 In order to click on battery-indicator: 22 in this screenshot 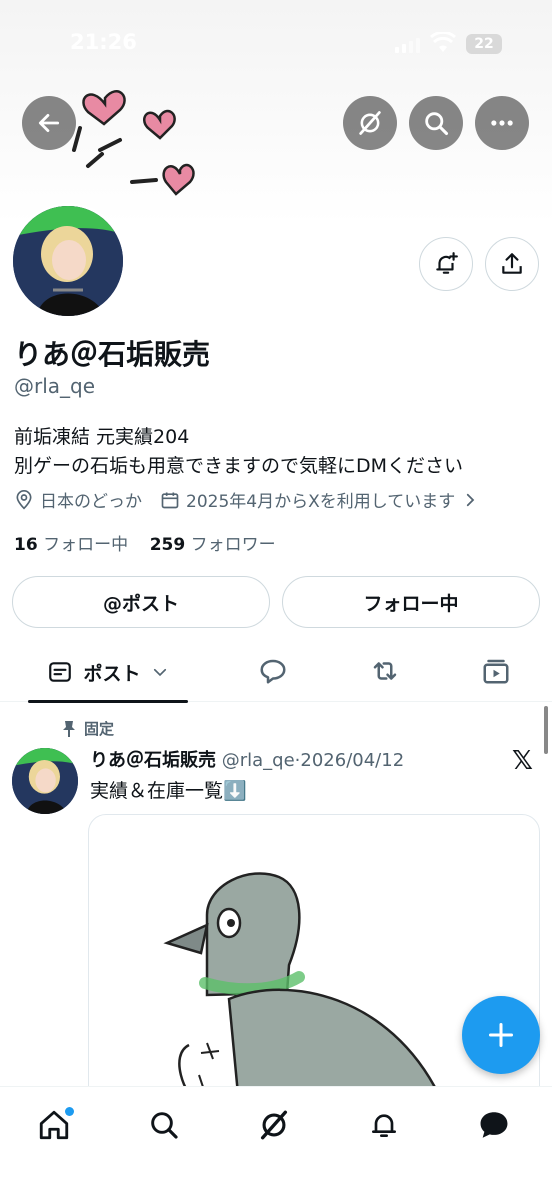, I will do `click(484, 44)`.